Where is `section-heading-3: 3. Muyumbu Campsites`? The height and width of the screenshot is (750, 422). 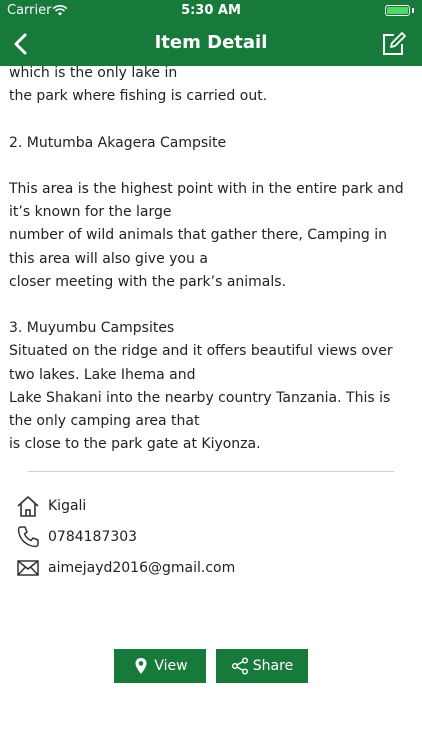
section-heading-3: 3. Muyumbu Campsites is located at coordinates (92, 328).